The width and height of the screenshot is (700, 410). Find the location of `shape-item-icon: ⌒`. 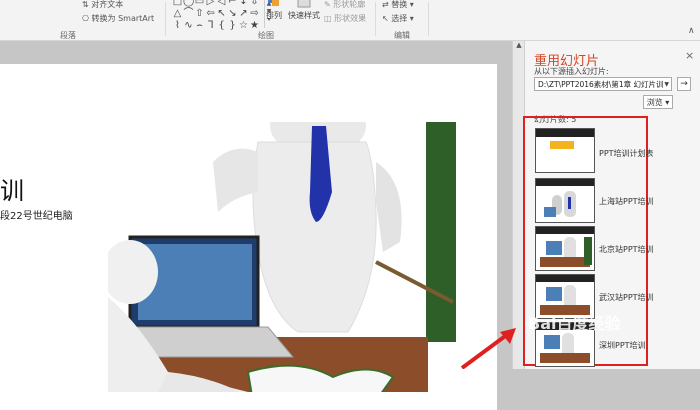

shape-item-icon: ⌒ is located at coordinates (188, 14).